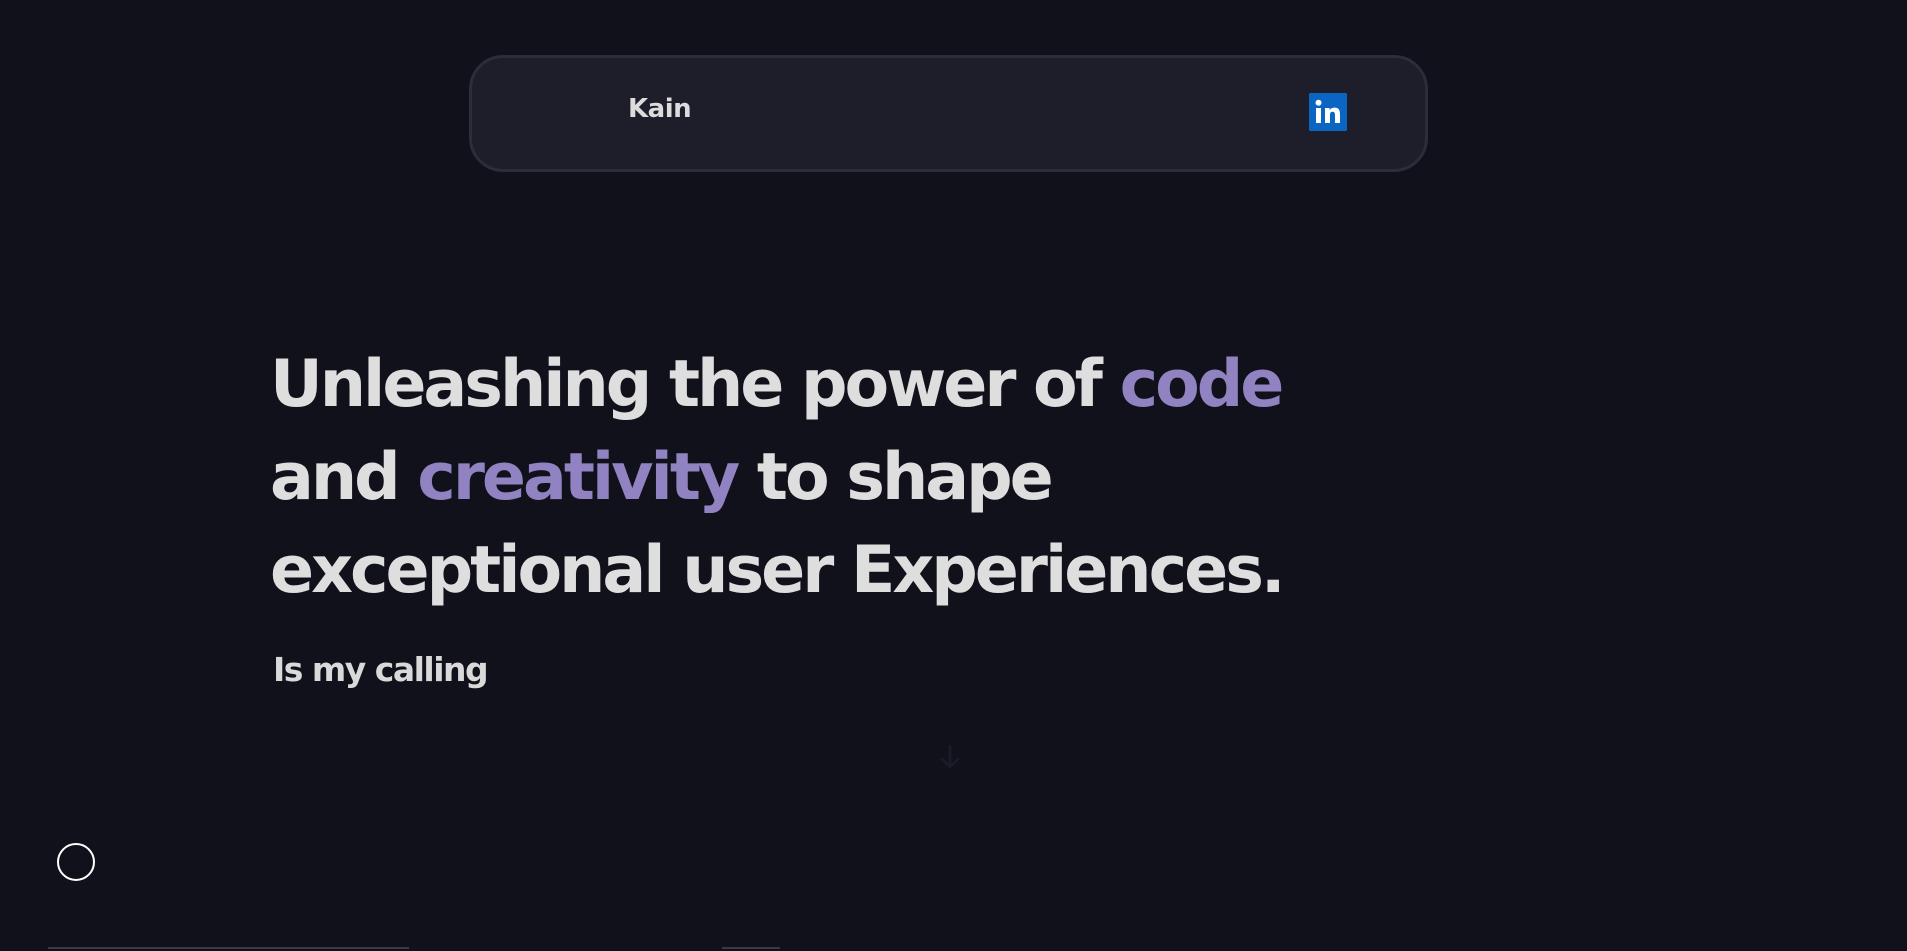 The image size is (1907, 951). Describe the element at coordinates (1328, 112) in the screenshot. I see `linkedin-icon` at that location.